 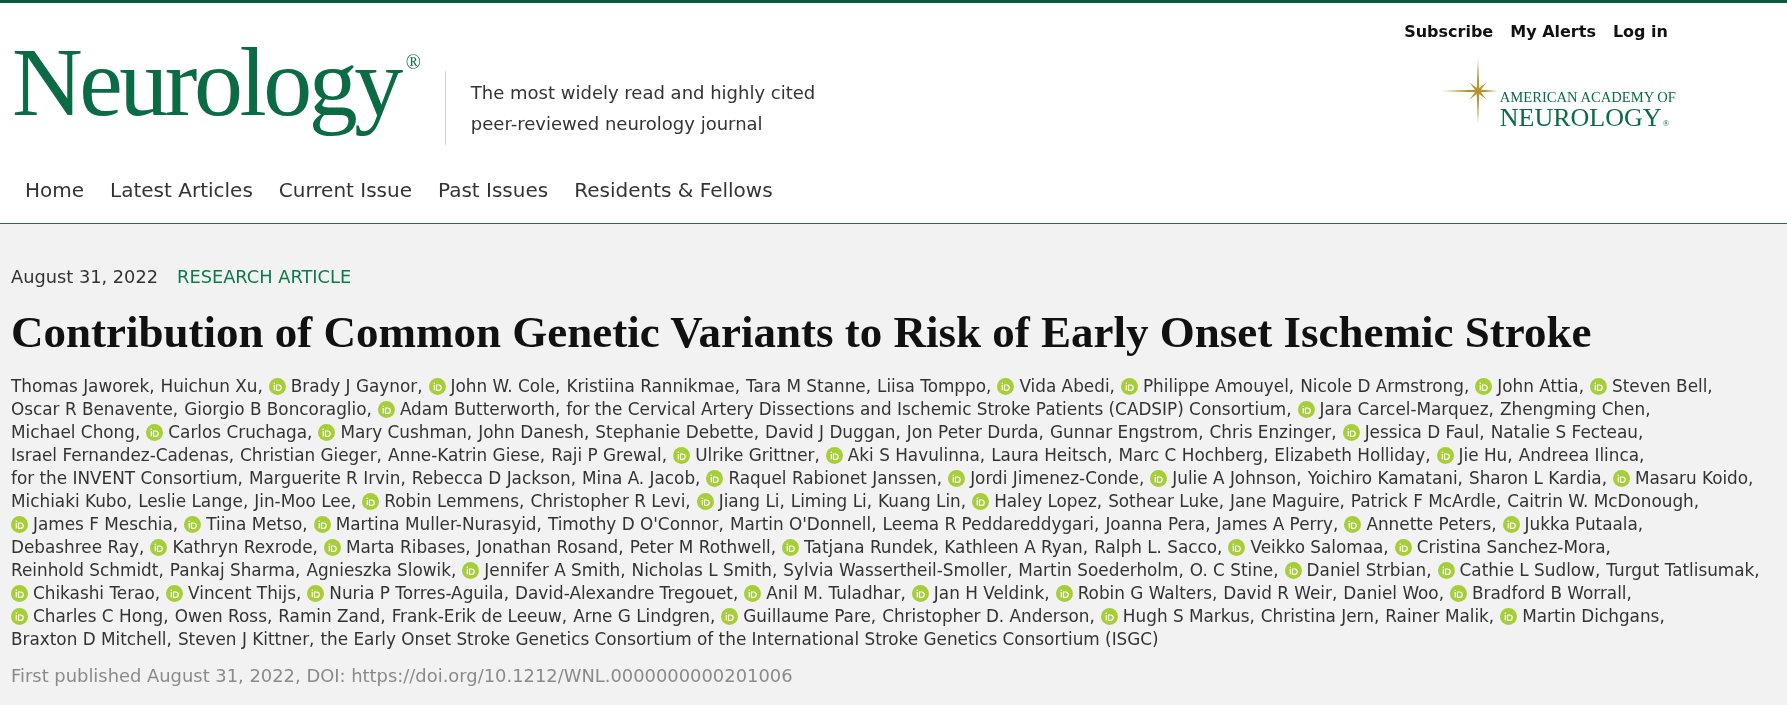 I want to click on author-name: Natalie S Fecteau,, so click(x=1567, y=432).